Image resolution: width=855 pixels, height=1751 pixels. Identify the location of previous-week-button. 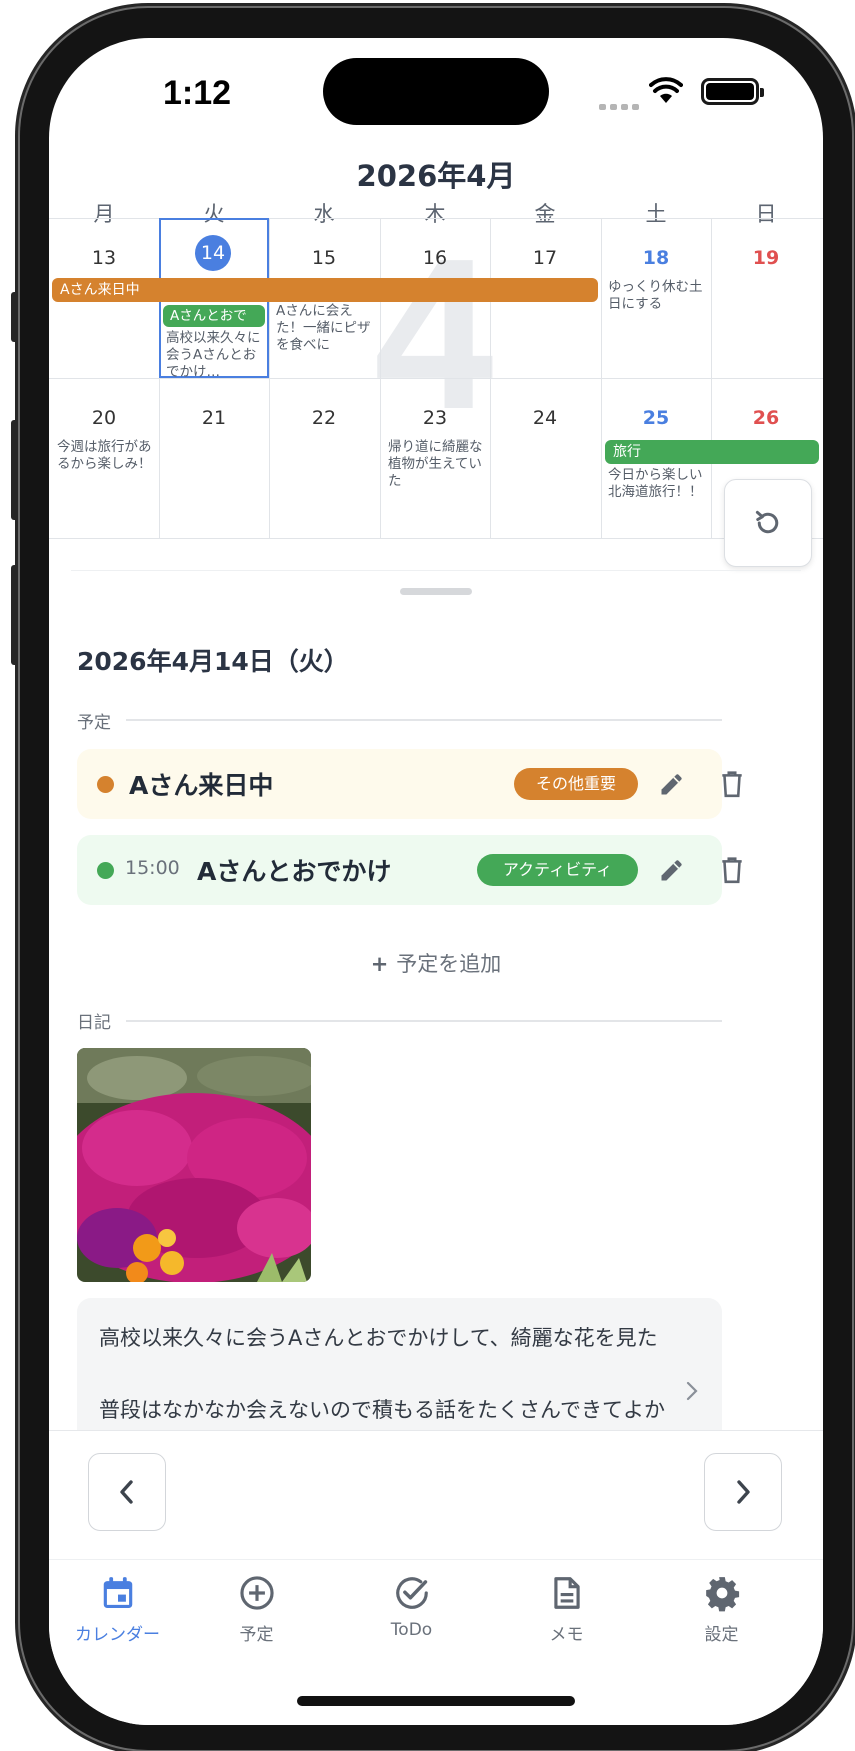
(127, 1492).